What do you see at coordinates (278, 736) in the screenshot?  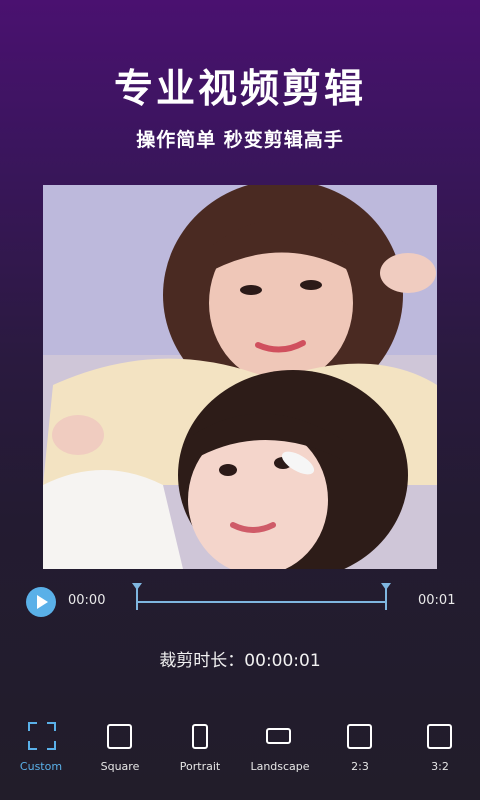 I see `landscape-rect-icon` at bounding box center [278, 736].